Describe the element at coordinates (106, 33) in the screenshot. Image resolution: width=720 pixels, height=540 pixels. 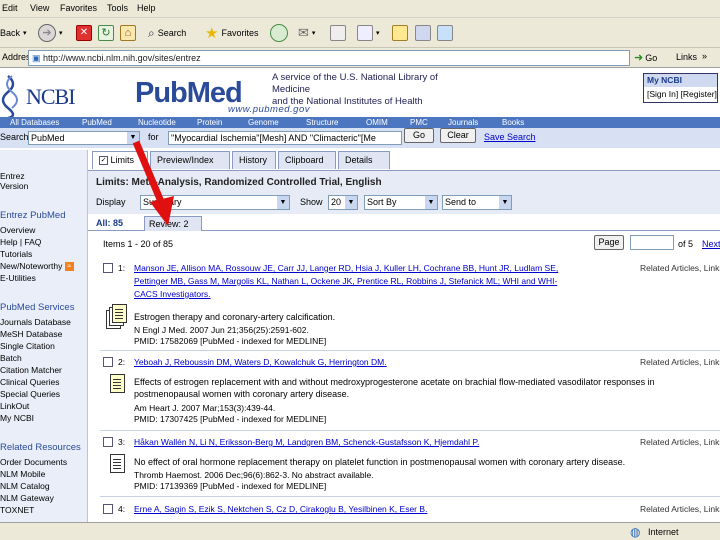
I see `refresh-button: ↻` at that location.